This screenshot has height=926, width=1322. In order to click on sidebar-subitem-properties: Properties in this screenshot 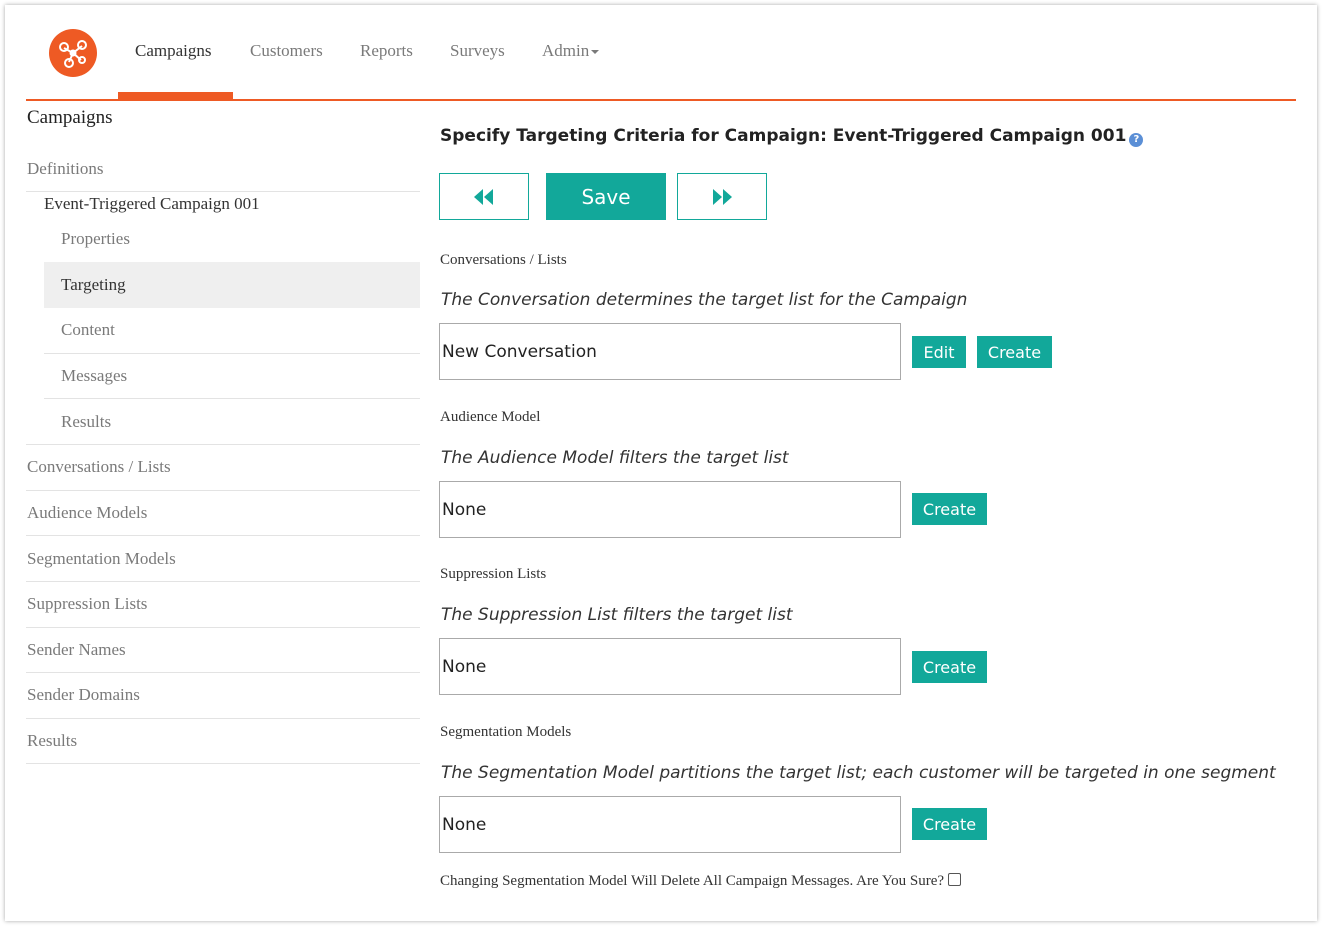, I will do `click(95, 239)`.